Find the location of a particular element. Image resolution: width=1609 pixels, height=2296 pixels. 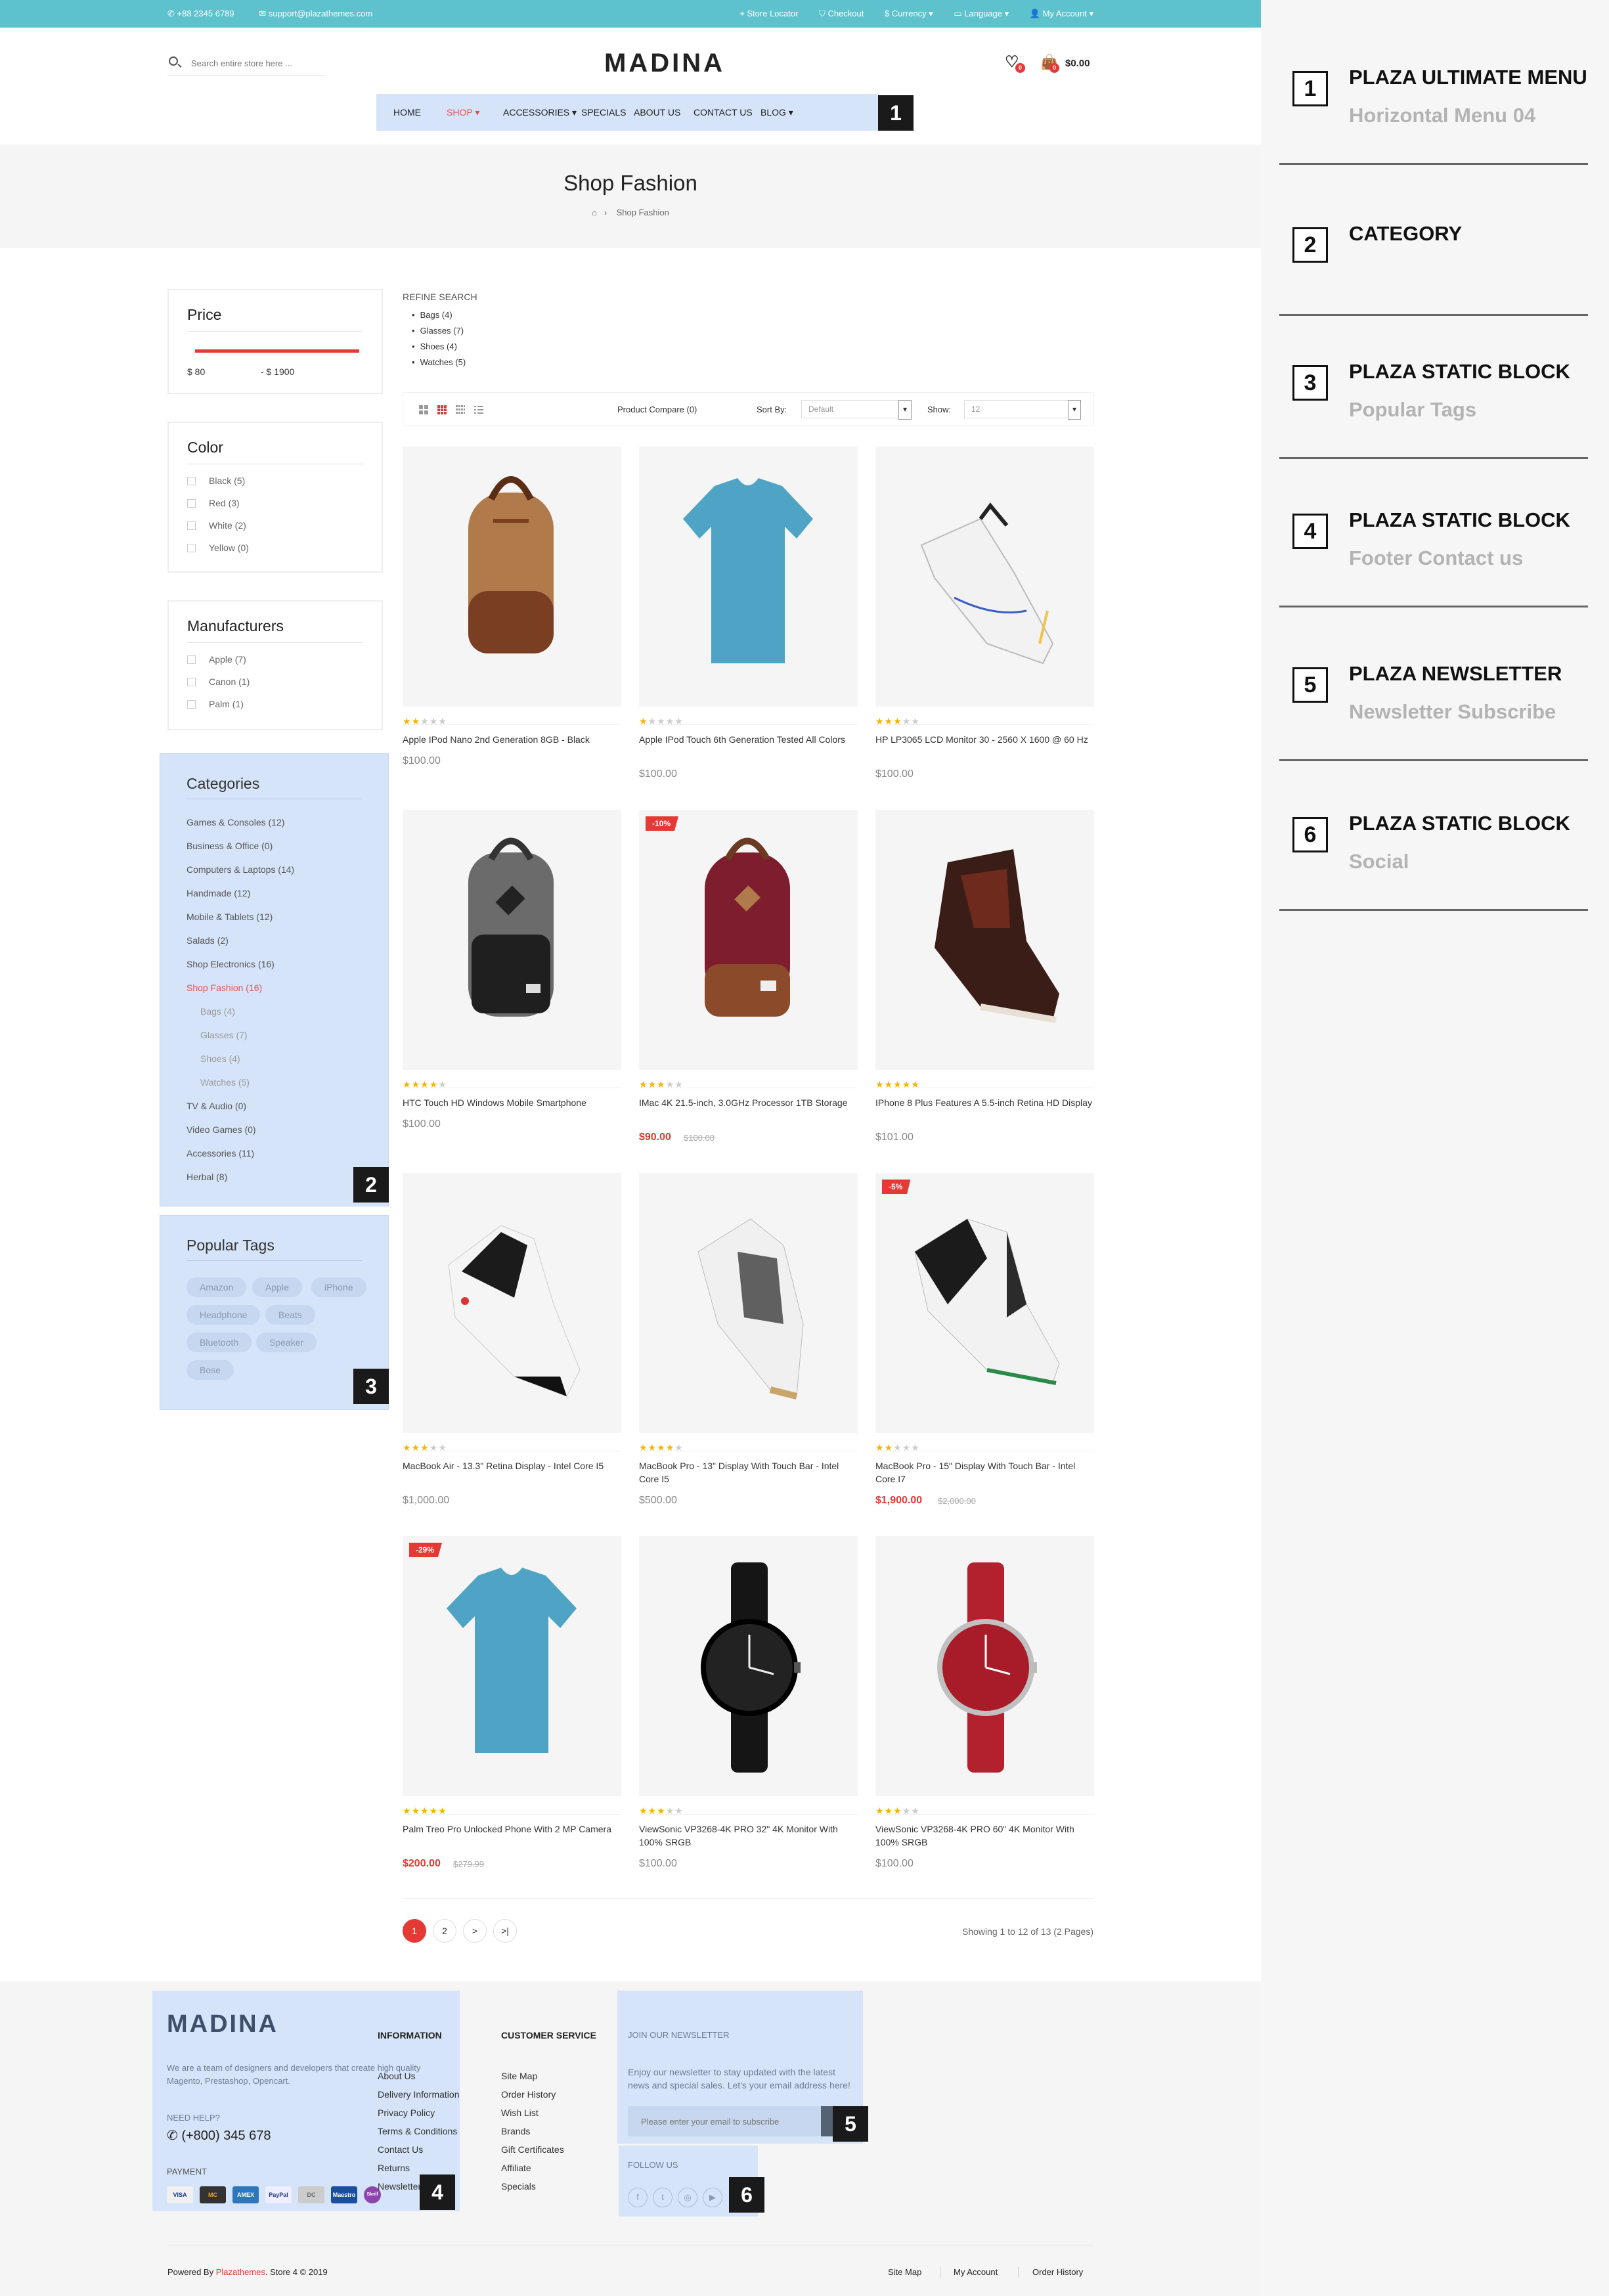

checkout-link: ⛉ Checkout is located at coordinates (841, 13).